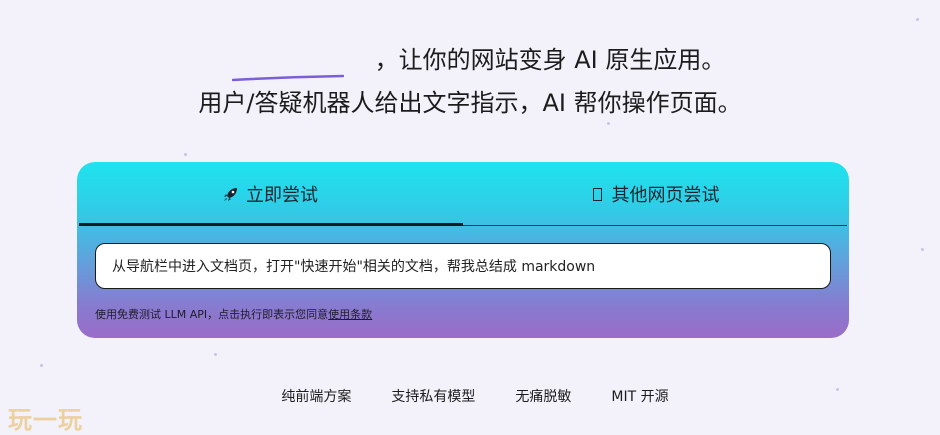 Image resolution: width=940 pixels, height=435 pixels. What do you see at coordinates (597, 194) in the screenshot?
I see `box-icon` at bounding box center [597, 194].